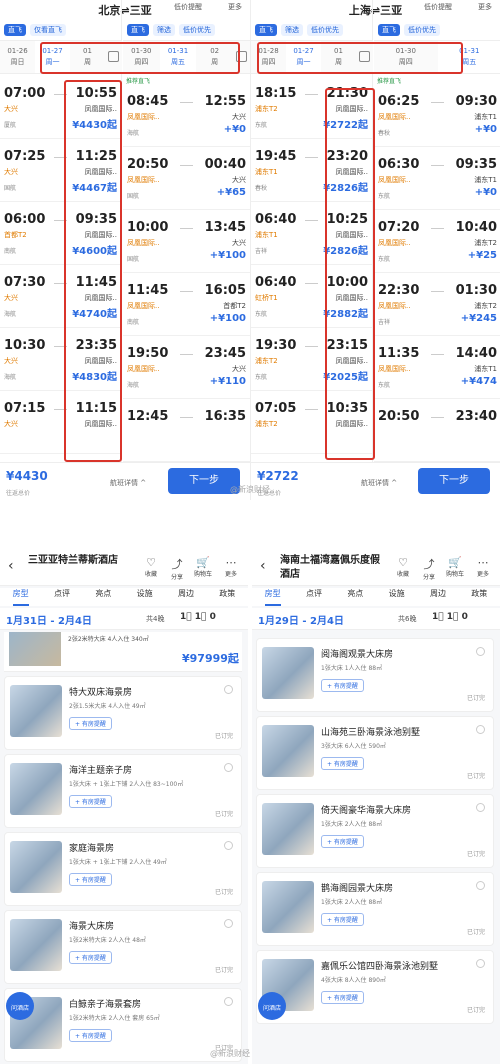  Describe the element at coordinates (123, 869) in the screenshot. I see `room-card: 家庭海景房 1张大床 + 1张上下铺 2人入住 49㎡ + 有房提醒 已订完` at that location.